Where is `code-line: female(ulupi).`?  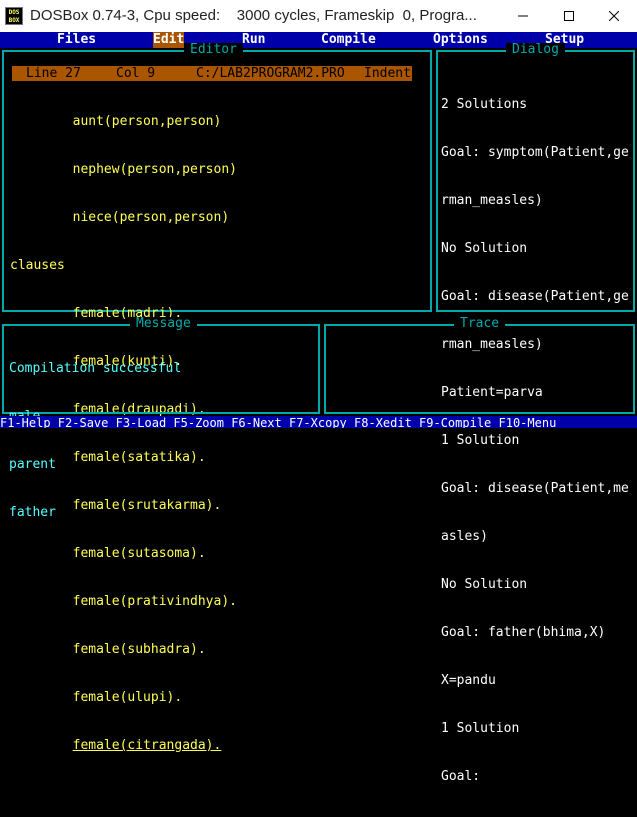 code-line: female(ulupi). is located at coordinates (96, 697).